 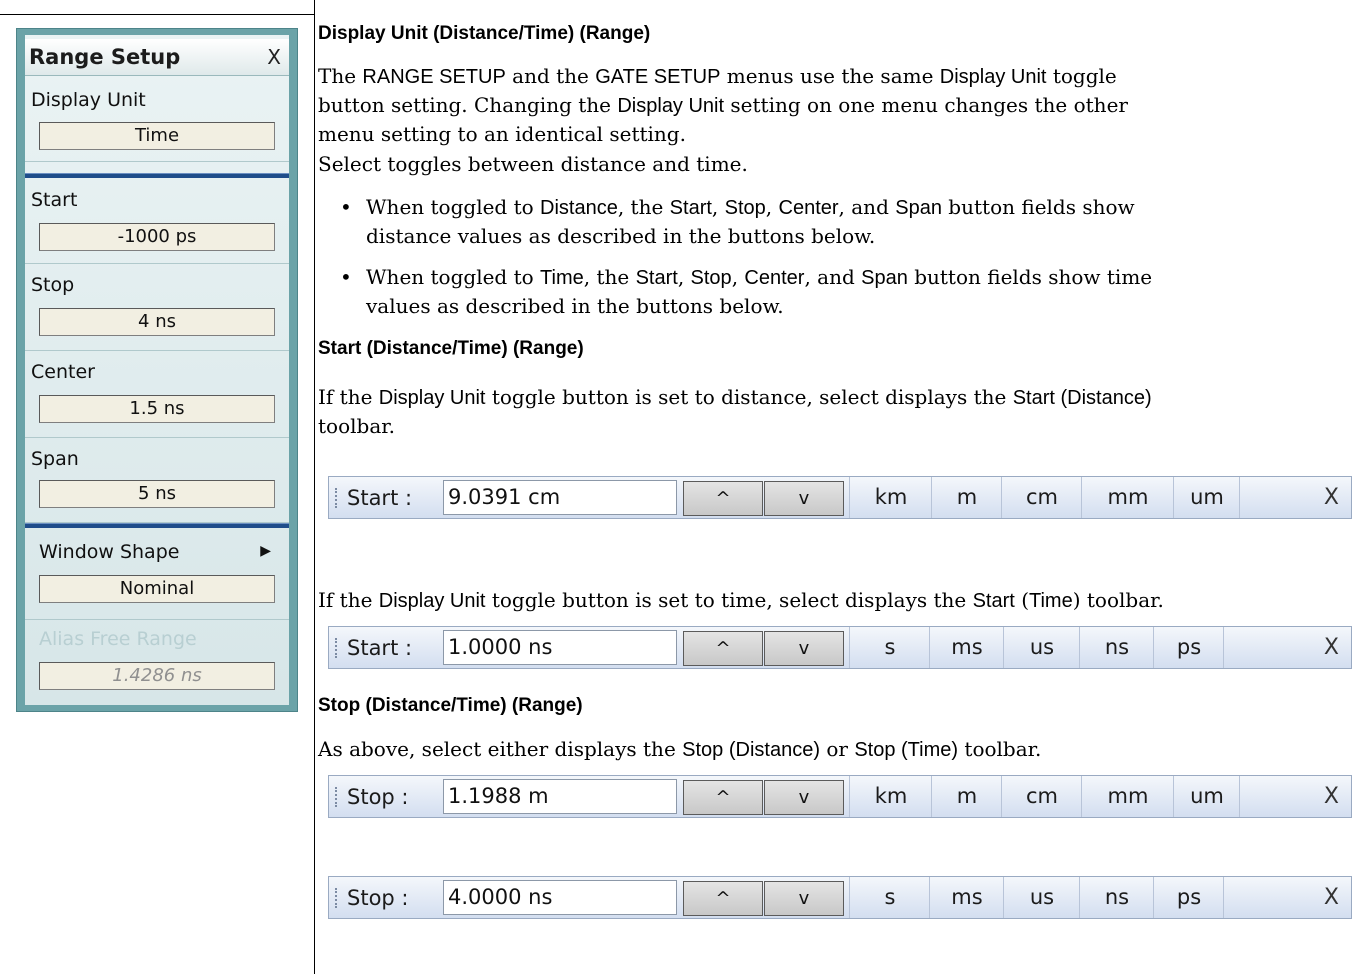 What do you see at coordinates (265, 551) in the screenshot?
I see `submenu-arrow-icon: ▶` at bounding box center [265, 551].